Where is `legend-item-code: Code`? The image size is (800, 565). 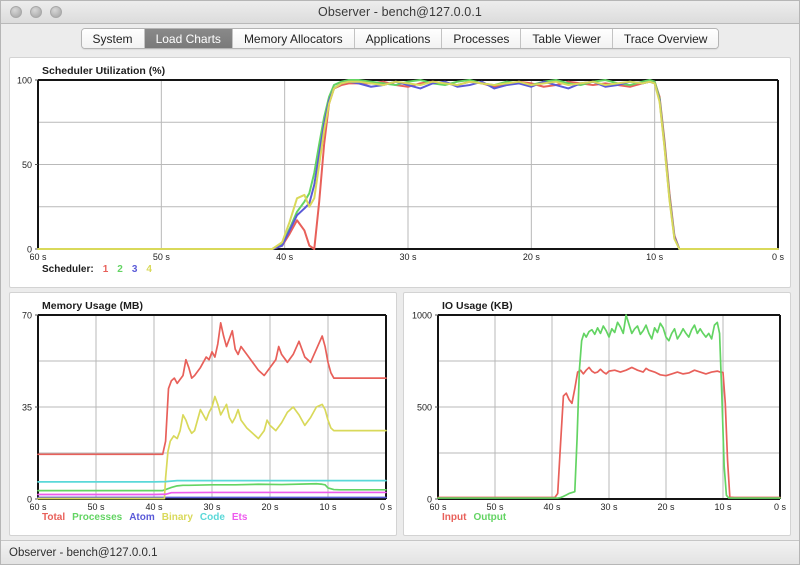
legend-item-code: Code is located at coordinates (212, 517).